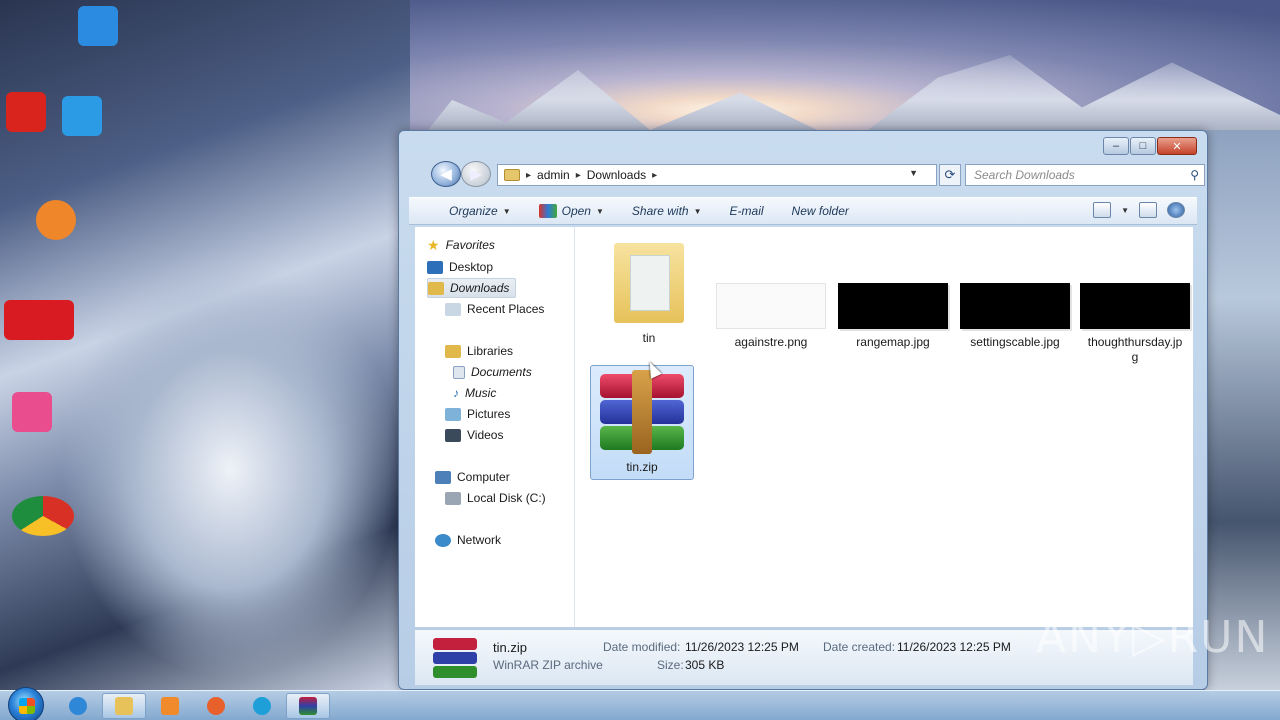  Describe the element at coordinates (616, 175) in the screenshot. I see `breadcrumb-downloads: Downloads` at that location.